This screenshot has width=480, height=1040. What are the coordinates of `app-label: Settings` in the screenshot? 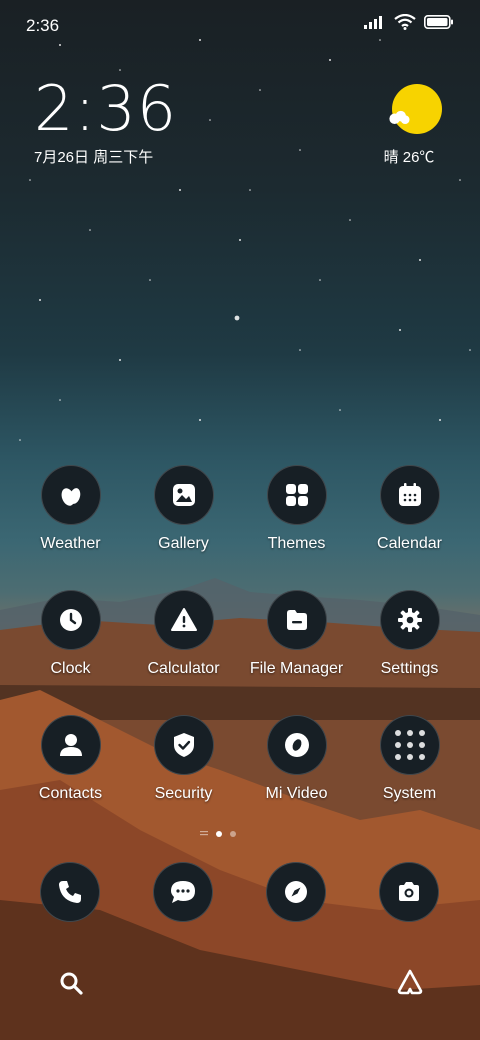 It's located at (409, 668).